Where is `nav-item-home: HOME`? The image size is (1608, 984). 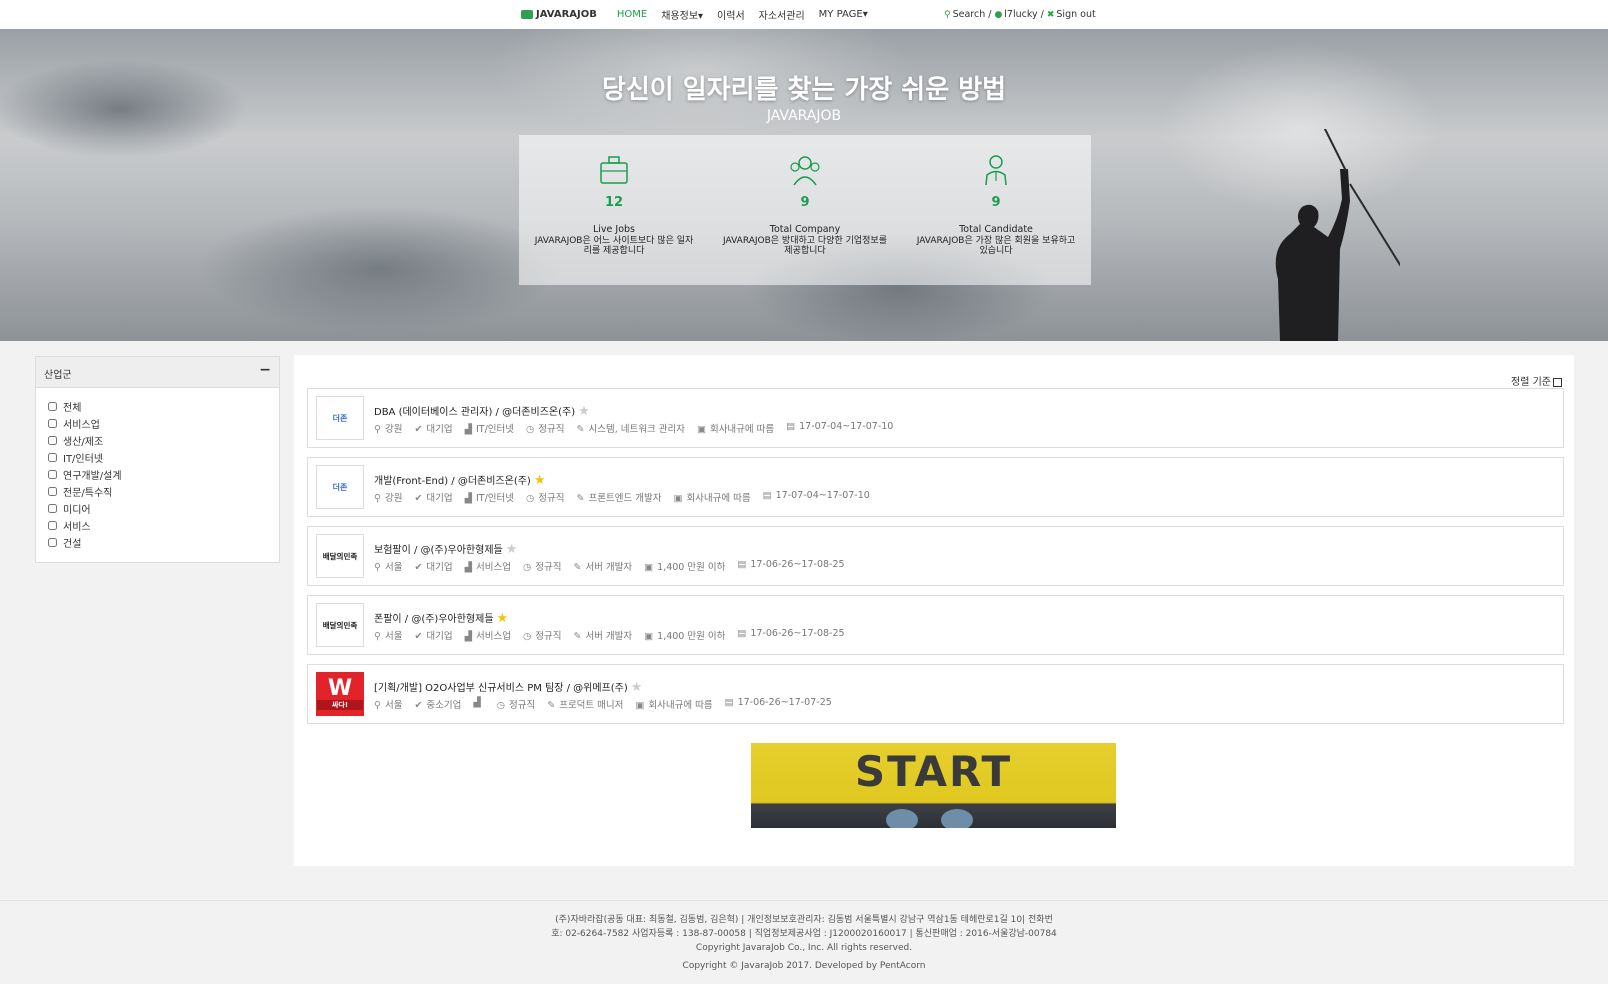 nav-item-home: HOME is located at coordinates (632, 14).